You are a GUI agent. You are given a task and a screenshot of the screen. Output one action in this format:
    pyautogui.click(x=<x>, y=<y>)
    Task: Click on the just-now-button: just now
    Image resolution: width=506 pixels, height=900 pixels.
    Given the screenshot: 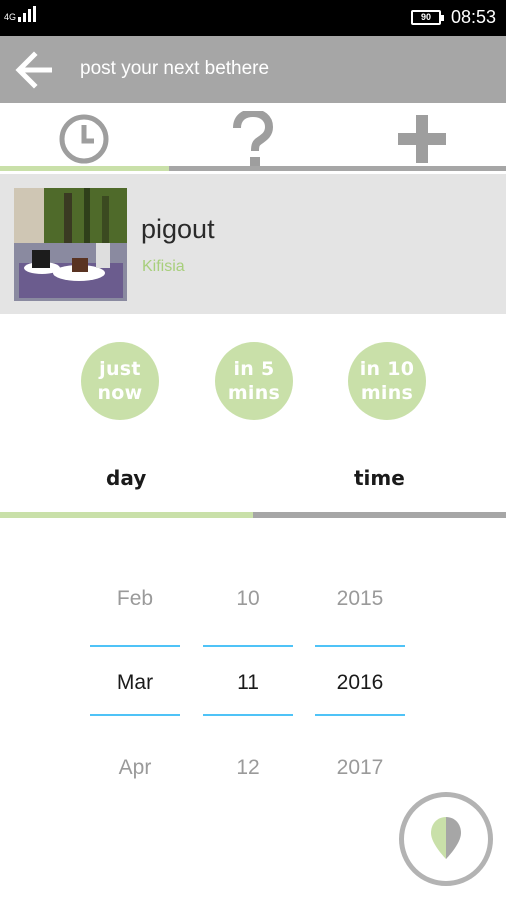 What is the action you would take?
    pyautogui.click(x=120, y=381)
    